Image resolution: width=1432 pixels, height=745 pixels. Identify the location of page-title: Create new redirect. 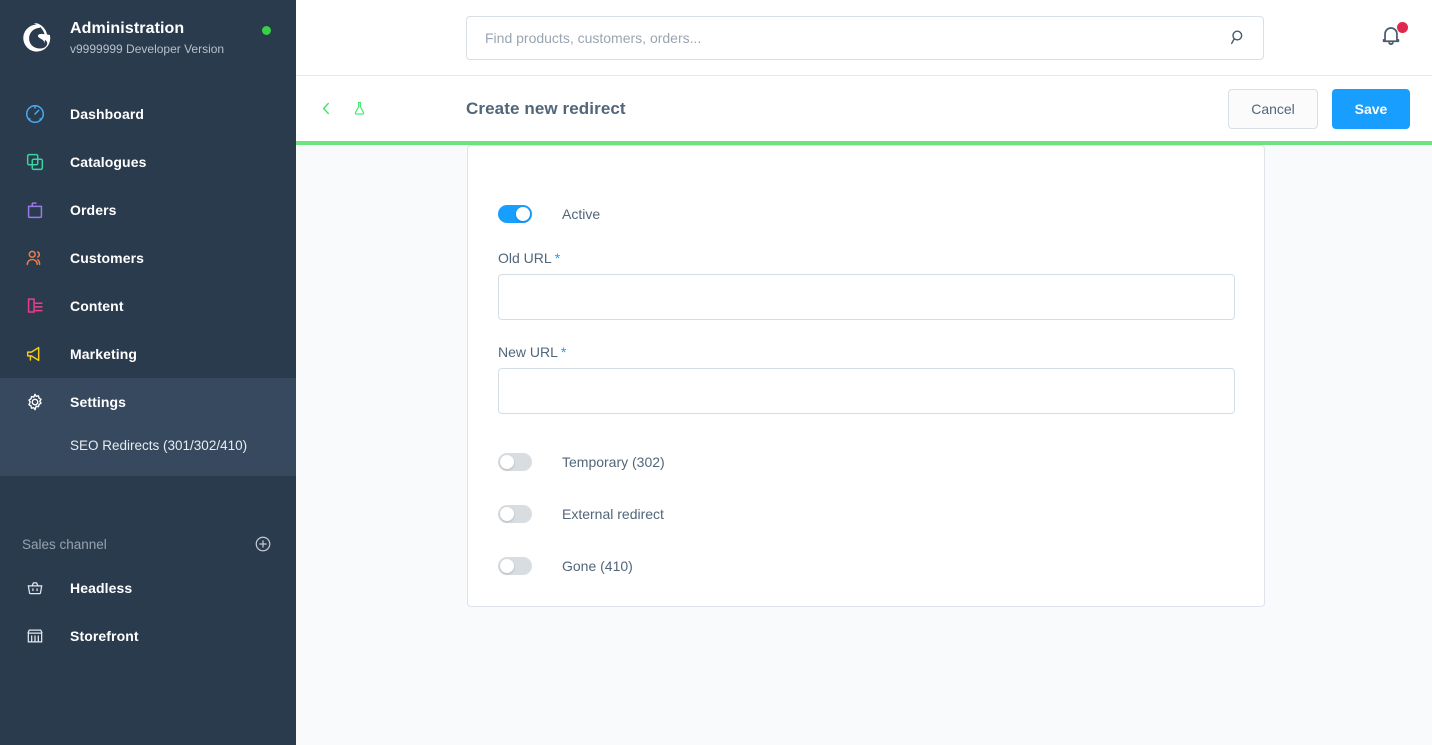
(546, 108).